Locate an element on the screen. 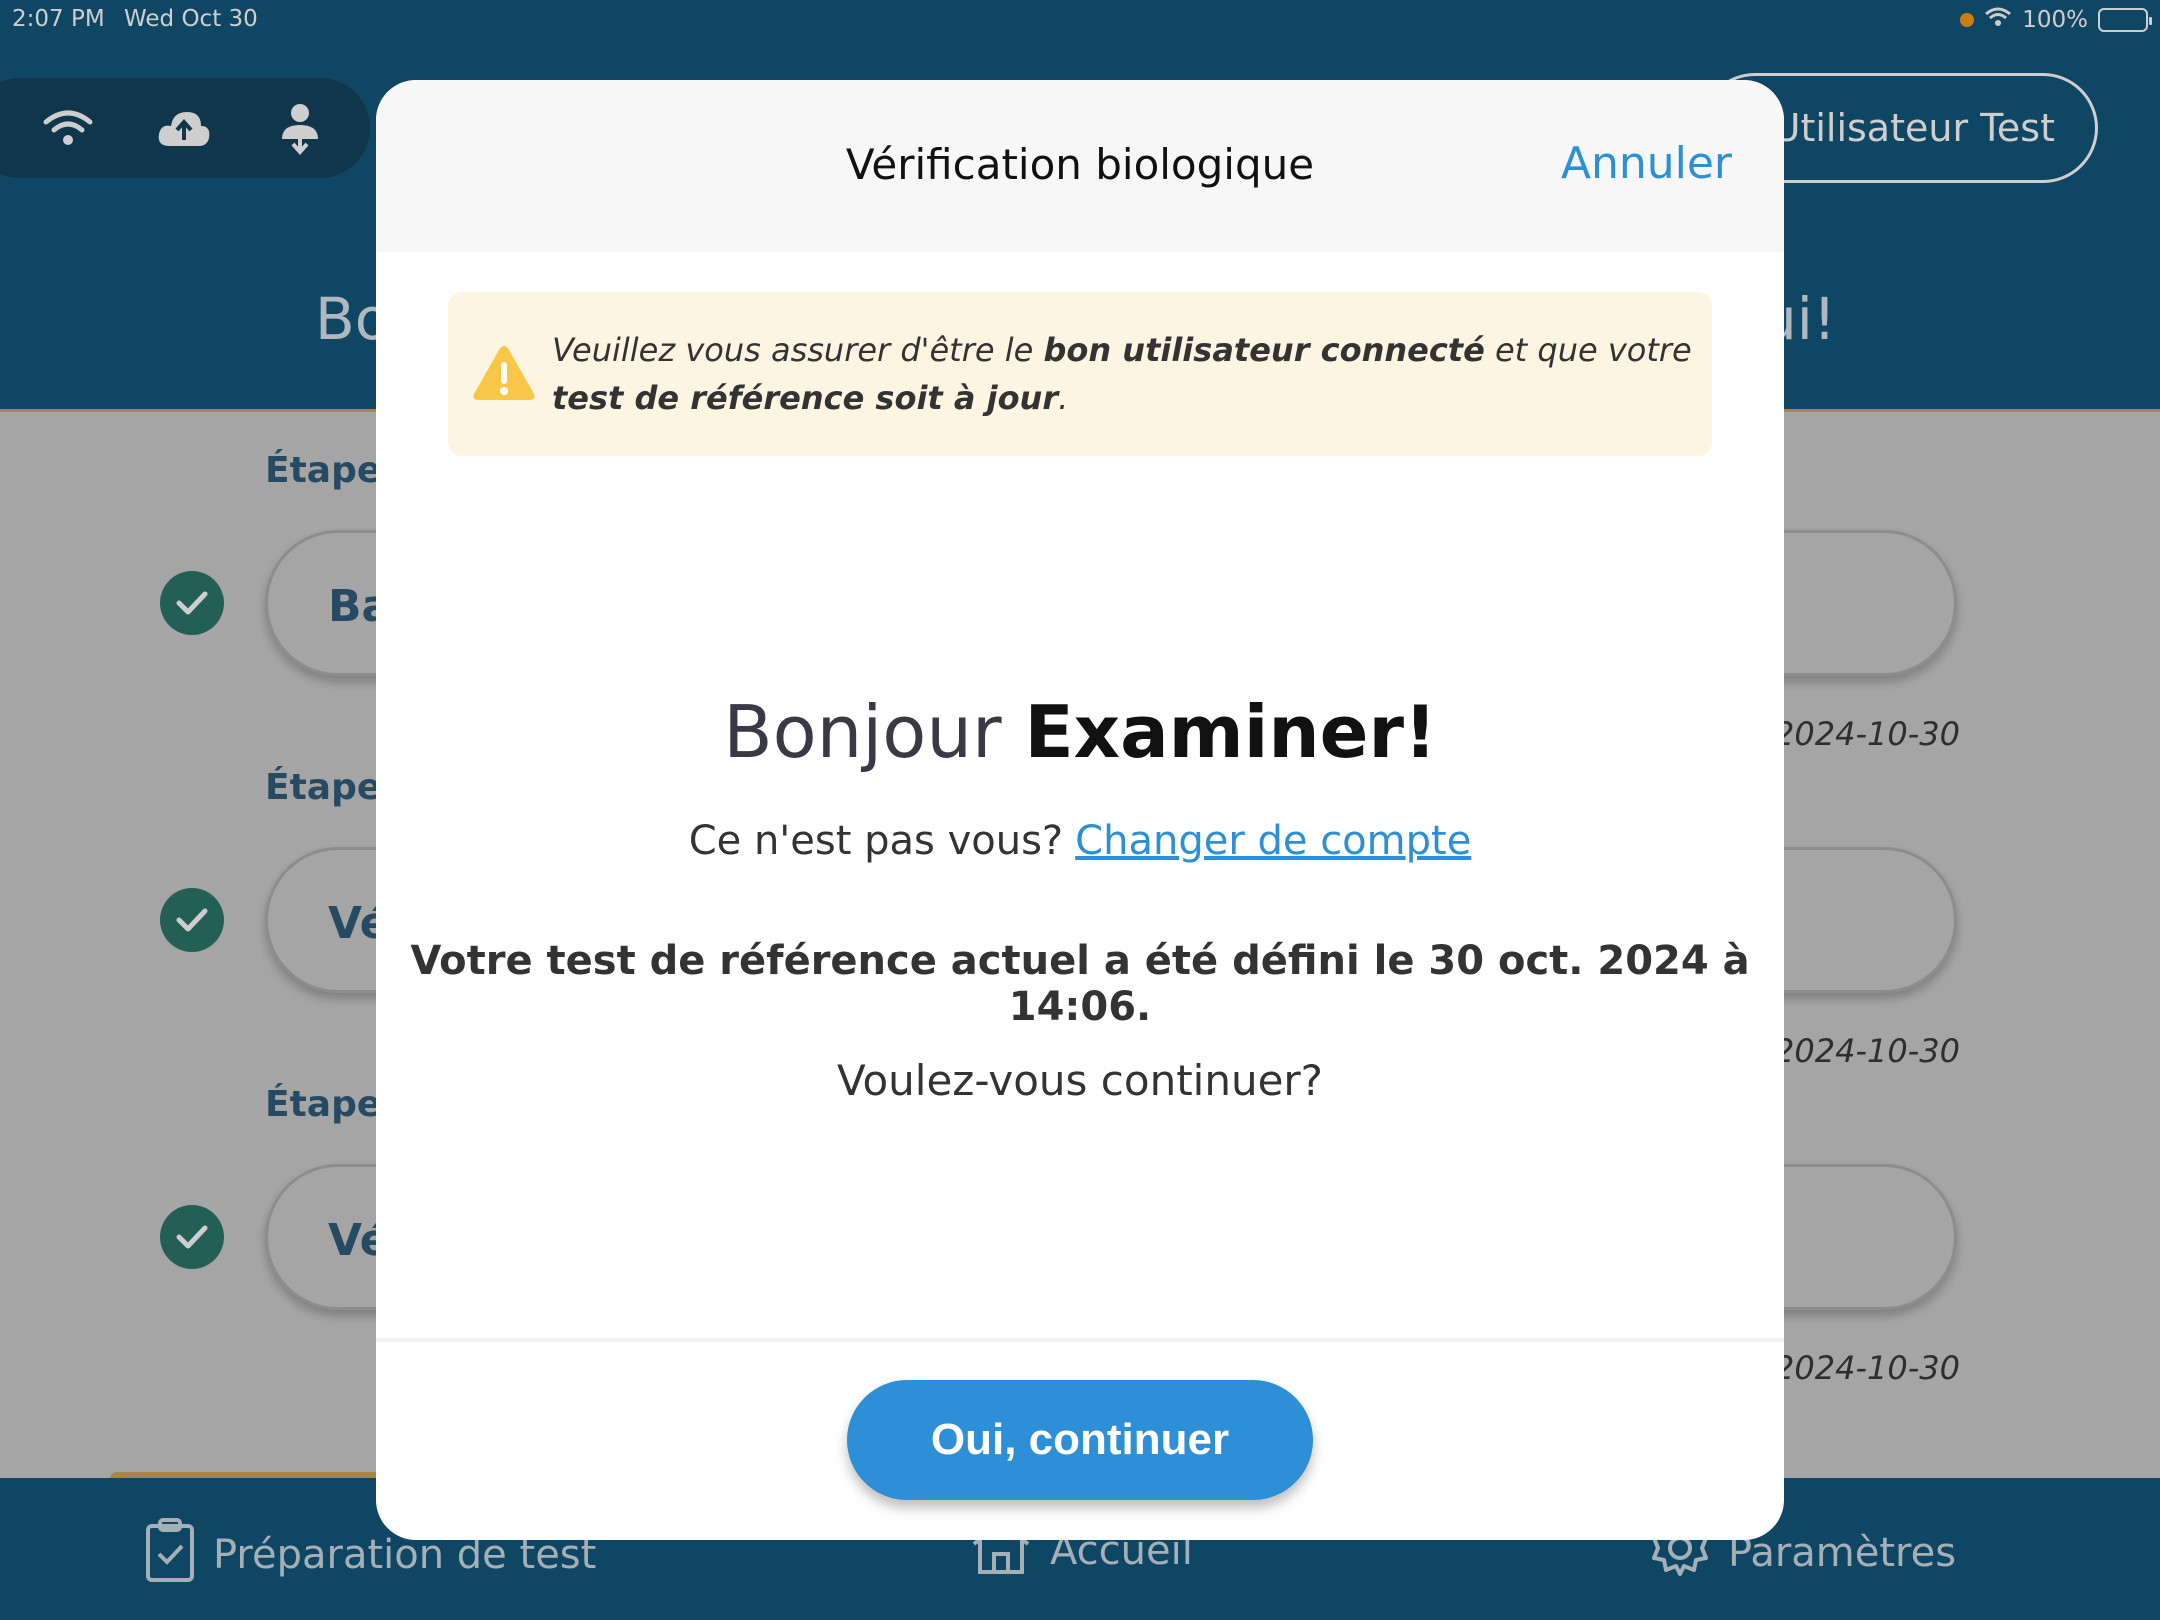 The image size is (2160, 1620). continue-question: Voulez-vous continuer? is located at coordinates (1080, 1080).